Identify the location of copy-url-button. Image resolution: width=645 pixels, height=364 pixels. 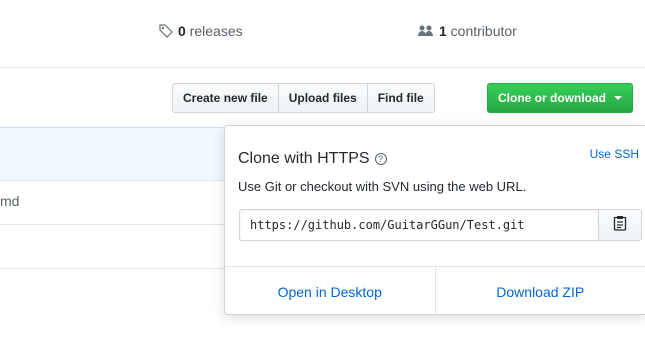
(620, 225).